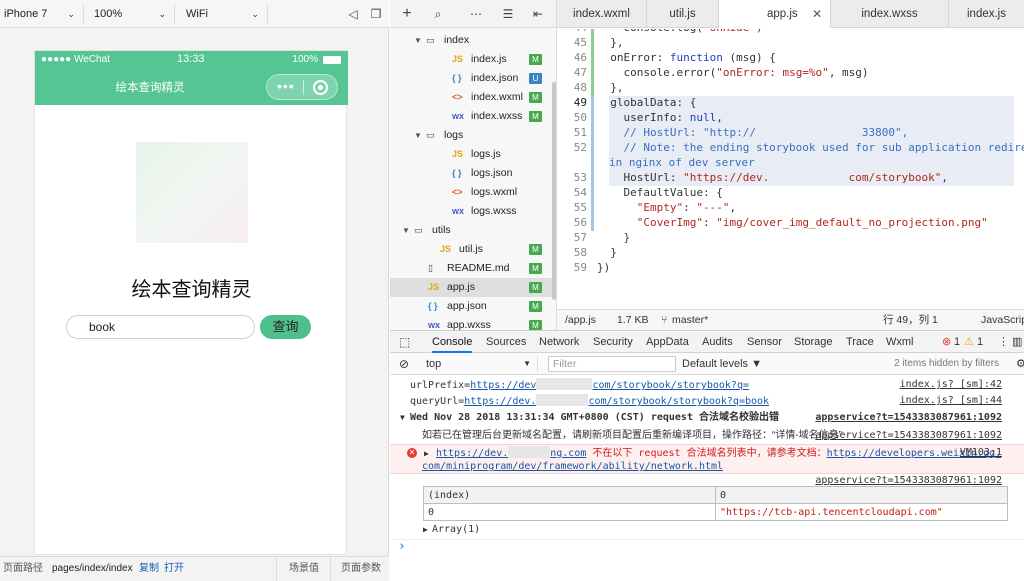 This screenshot has height=581, width=1024. I want to click on code-line: }), so click(603, 267).